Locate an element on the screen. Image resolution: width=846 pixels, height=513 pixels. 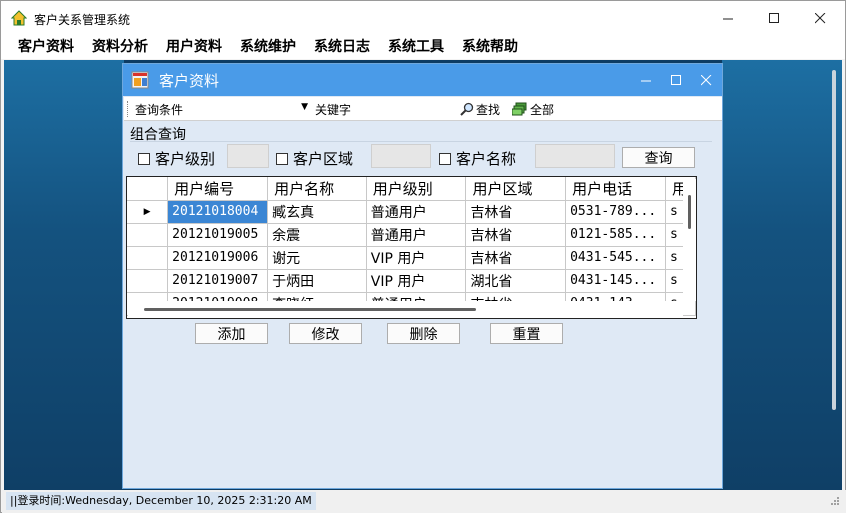
group-divider is located at coordinates (421, 141).